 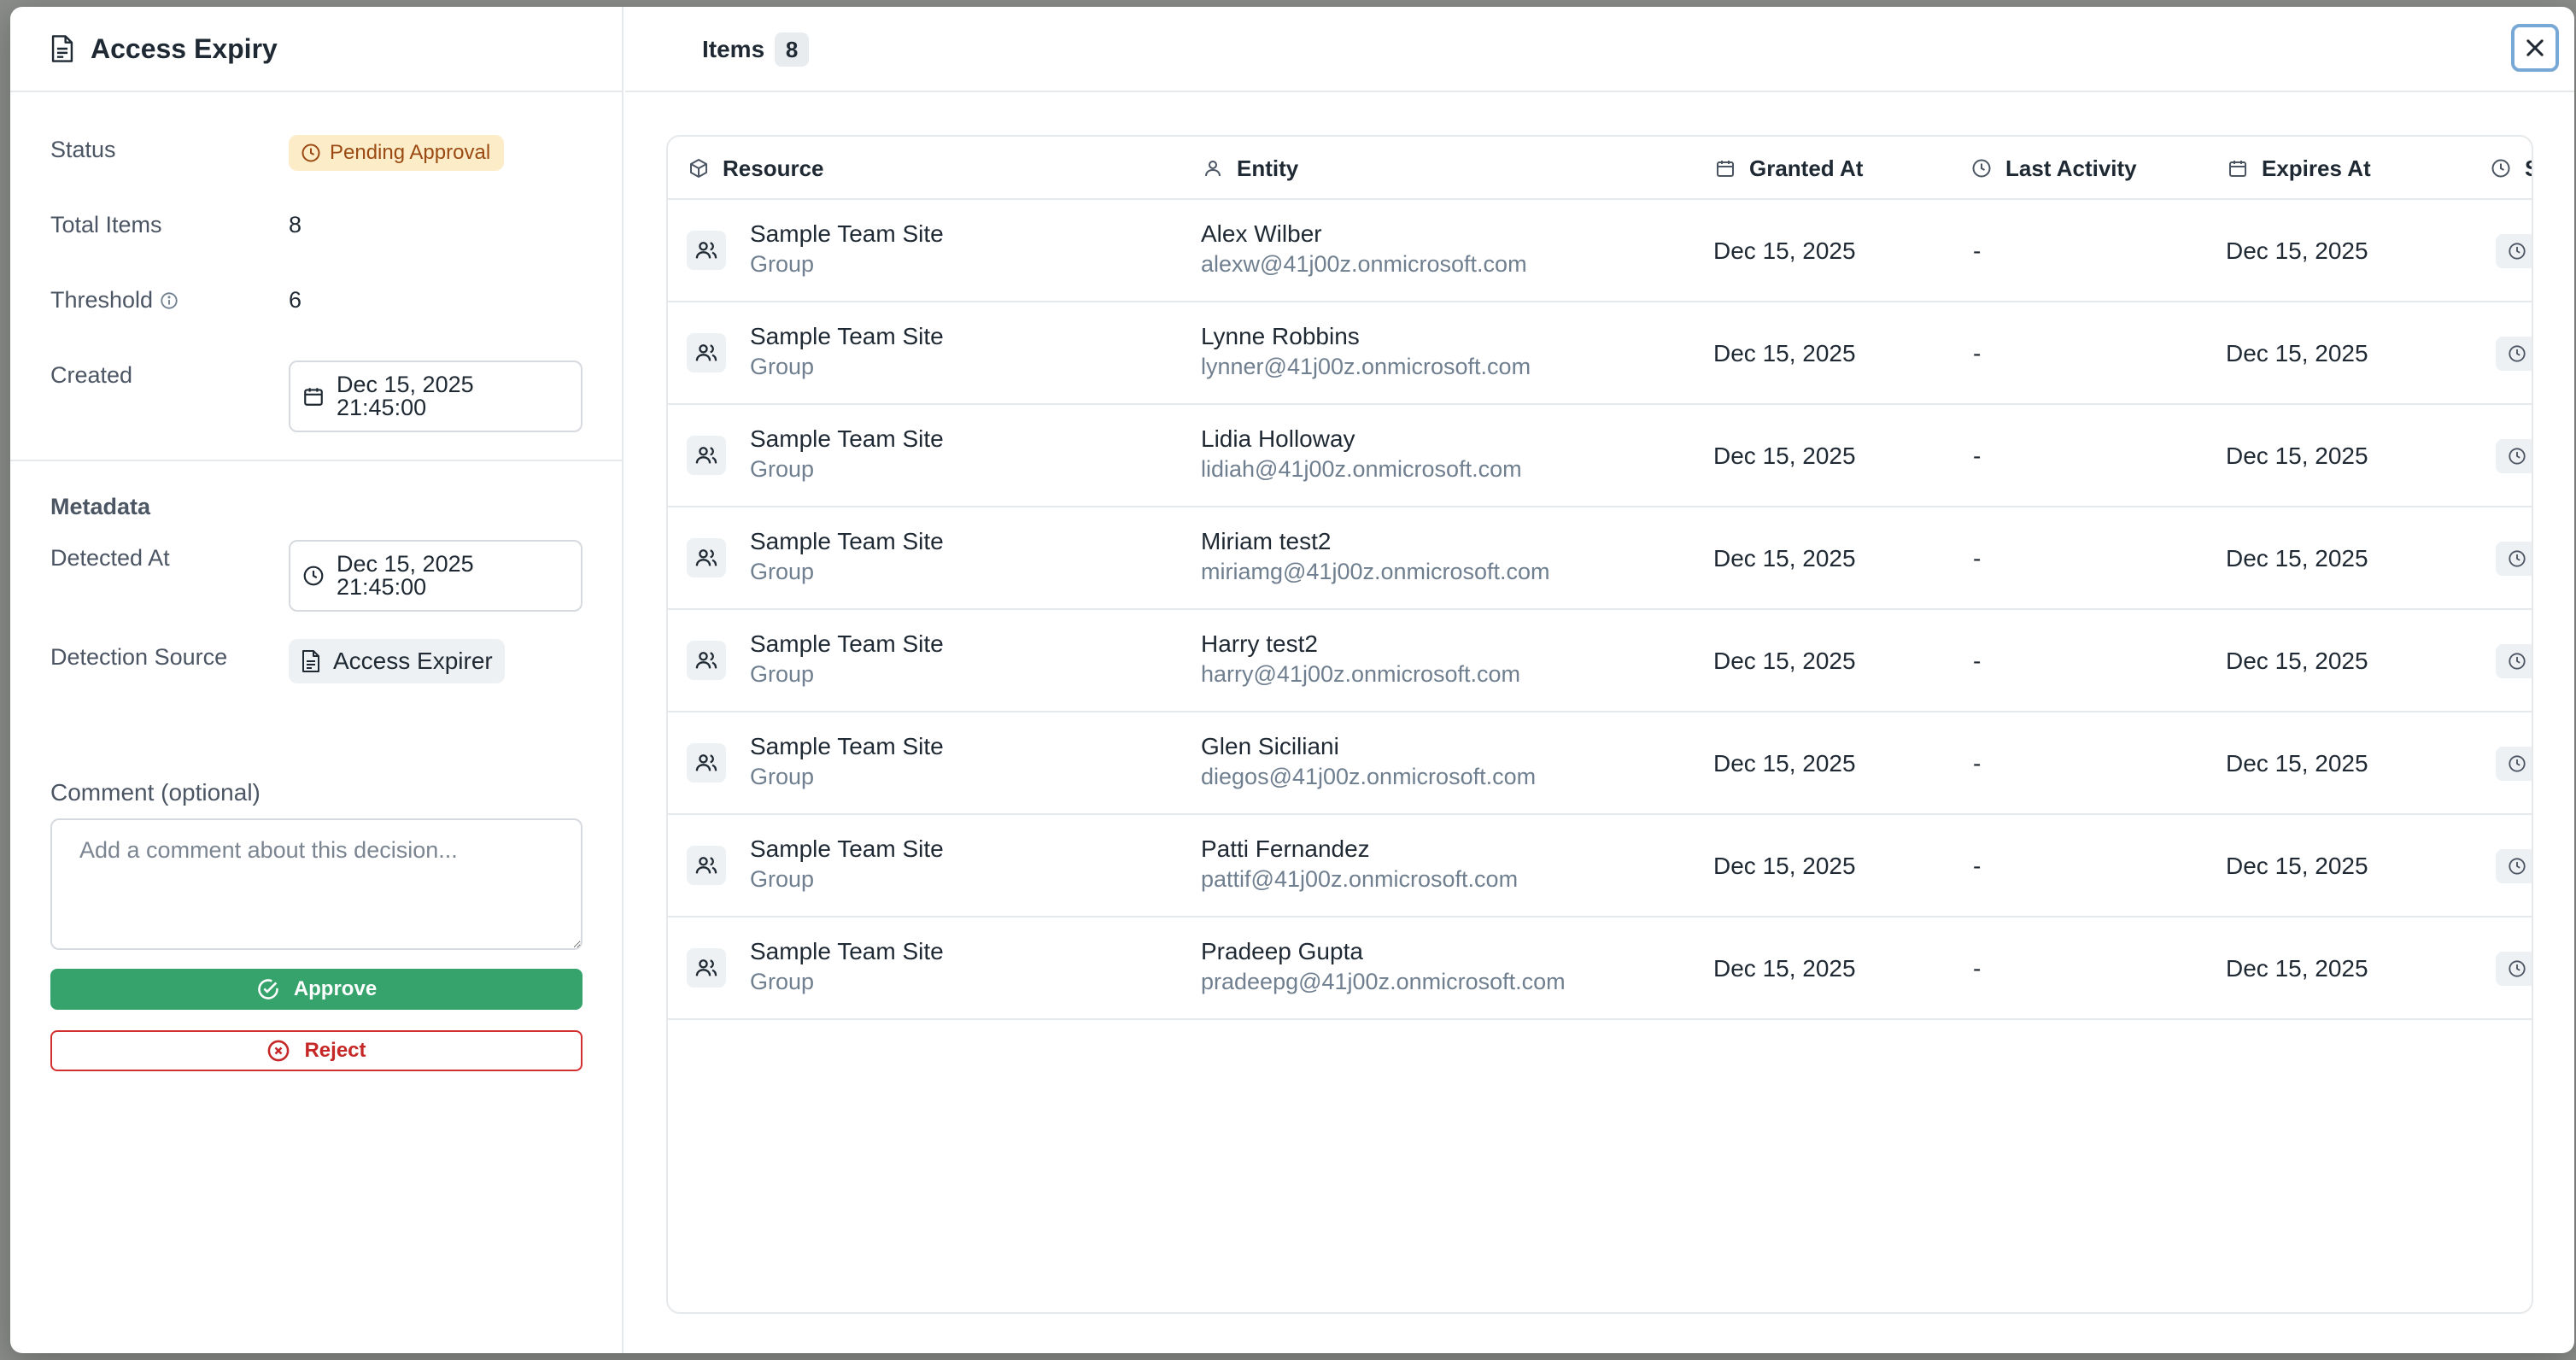 I want to click on column-header-last-activity: Last Activity, so click(x=2054, y=168).